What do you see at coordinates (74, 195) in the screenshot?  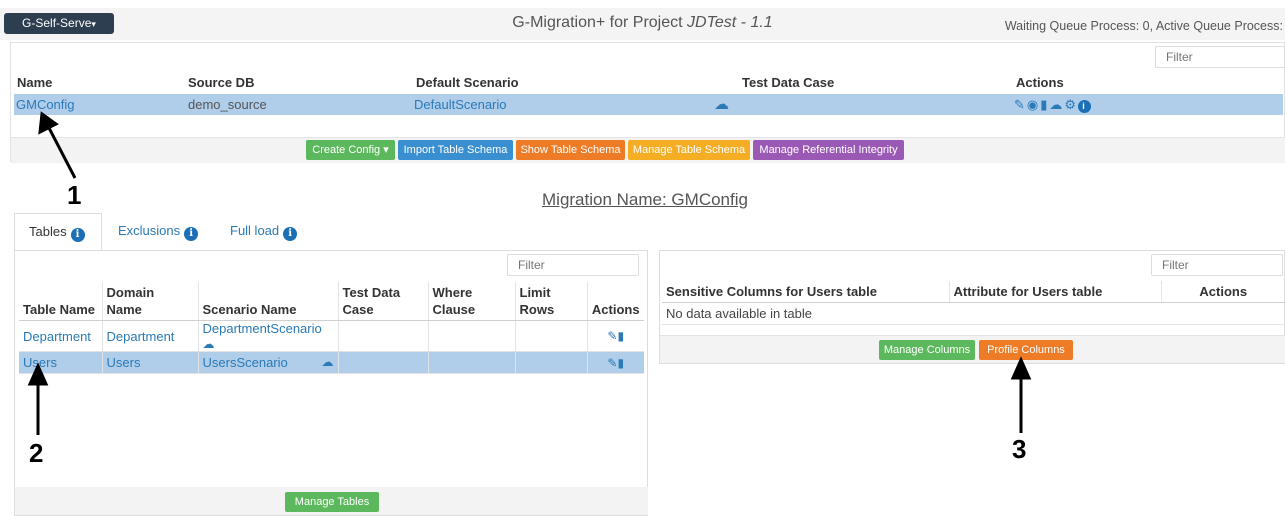 I see `annotation-label-1: 1` at bounding box center [74, 195].